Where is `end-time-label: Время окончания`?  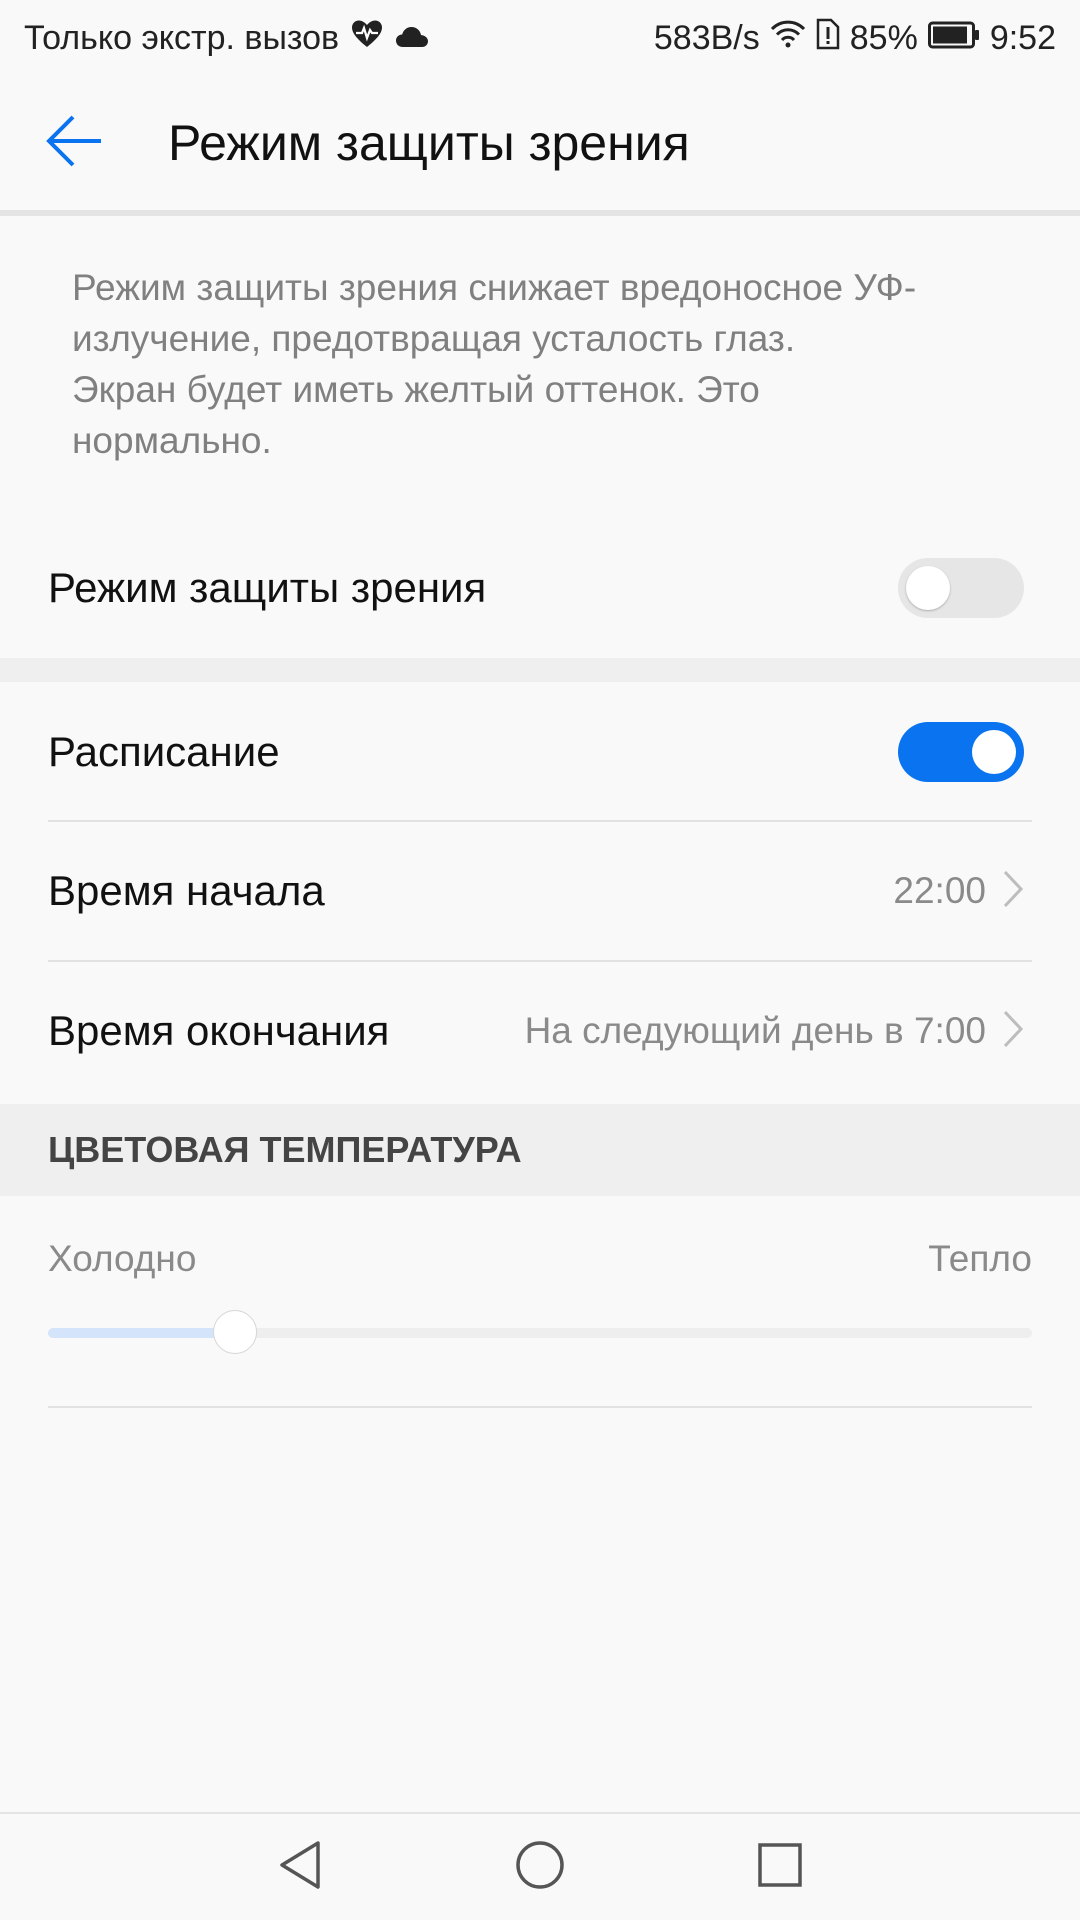 end-time-label: Время окончания is located at coordinates (219, 1030).